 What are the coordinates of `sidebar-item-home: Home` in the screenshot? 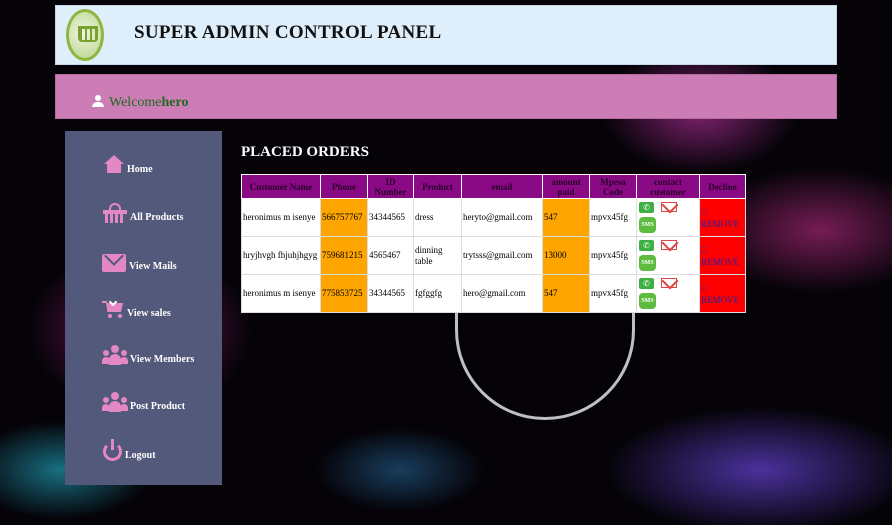 It's located at (127, 165).